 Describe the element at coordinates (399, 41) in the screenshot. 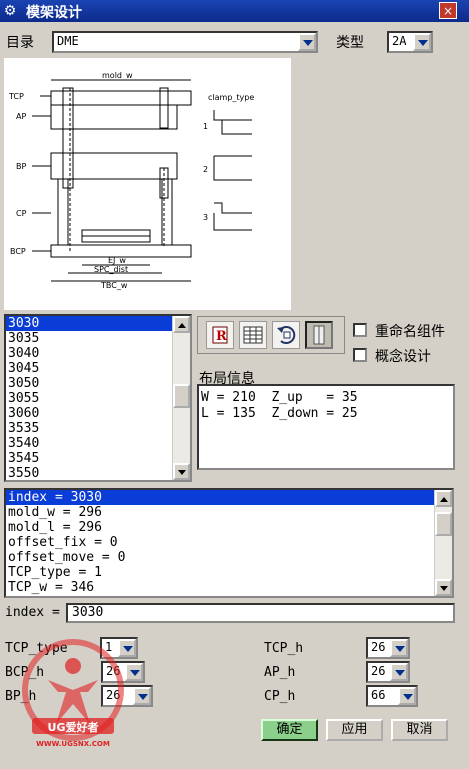

I see `type-value: 2A` at that location.